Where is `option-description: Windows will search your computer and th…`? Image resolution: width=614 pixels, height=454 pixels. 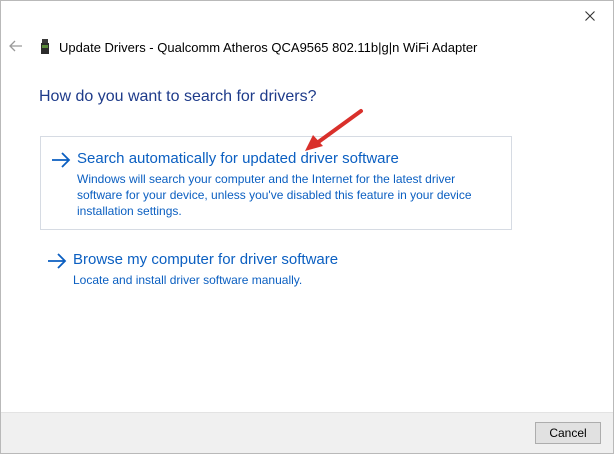
option-description: Windows will search your computer and th… is located at coordinates (274, 195).